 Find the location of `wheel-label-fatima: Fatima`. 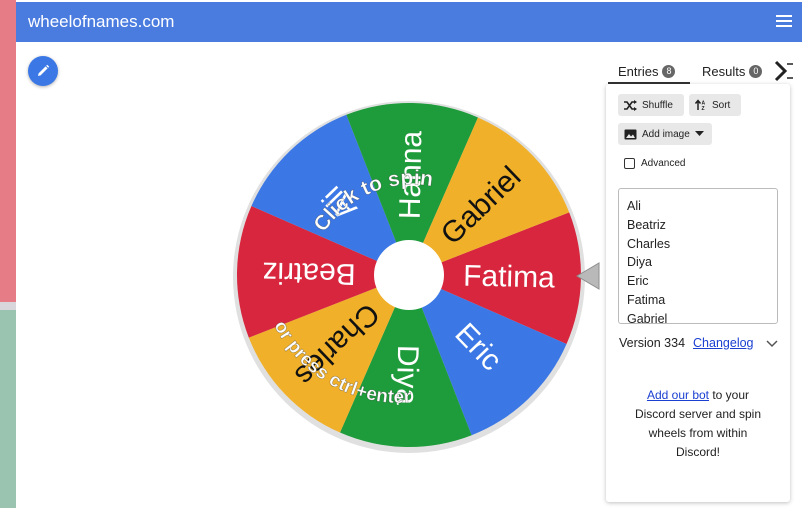

wheel-label-fatima: Fatima is located at coordinates (509, 277).